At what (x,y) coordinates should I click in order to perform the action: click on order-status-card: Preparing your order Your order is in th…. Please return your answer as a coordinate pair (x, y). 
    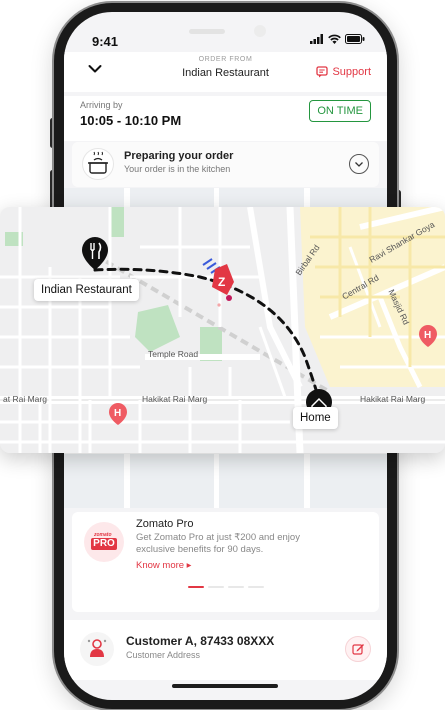
    Looking at the image, I should click on (225, 164).